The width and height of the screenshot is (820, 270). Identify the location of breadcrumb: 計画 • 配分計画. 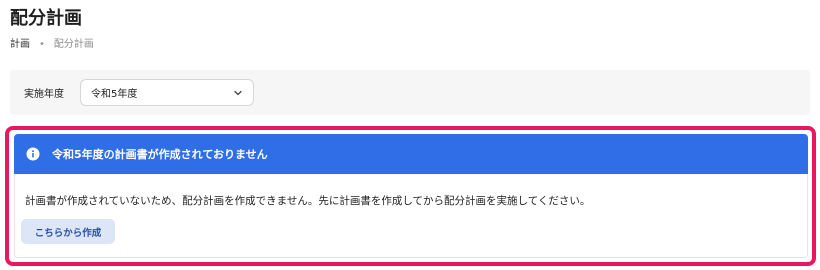
(52, 45).